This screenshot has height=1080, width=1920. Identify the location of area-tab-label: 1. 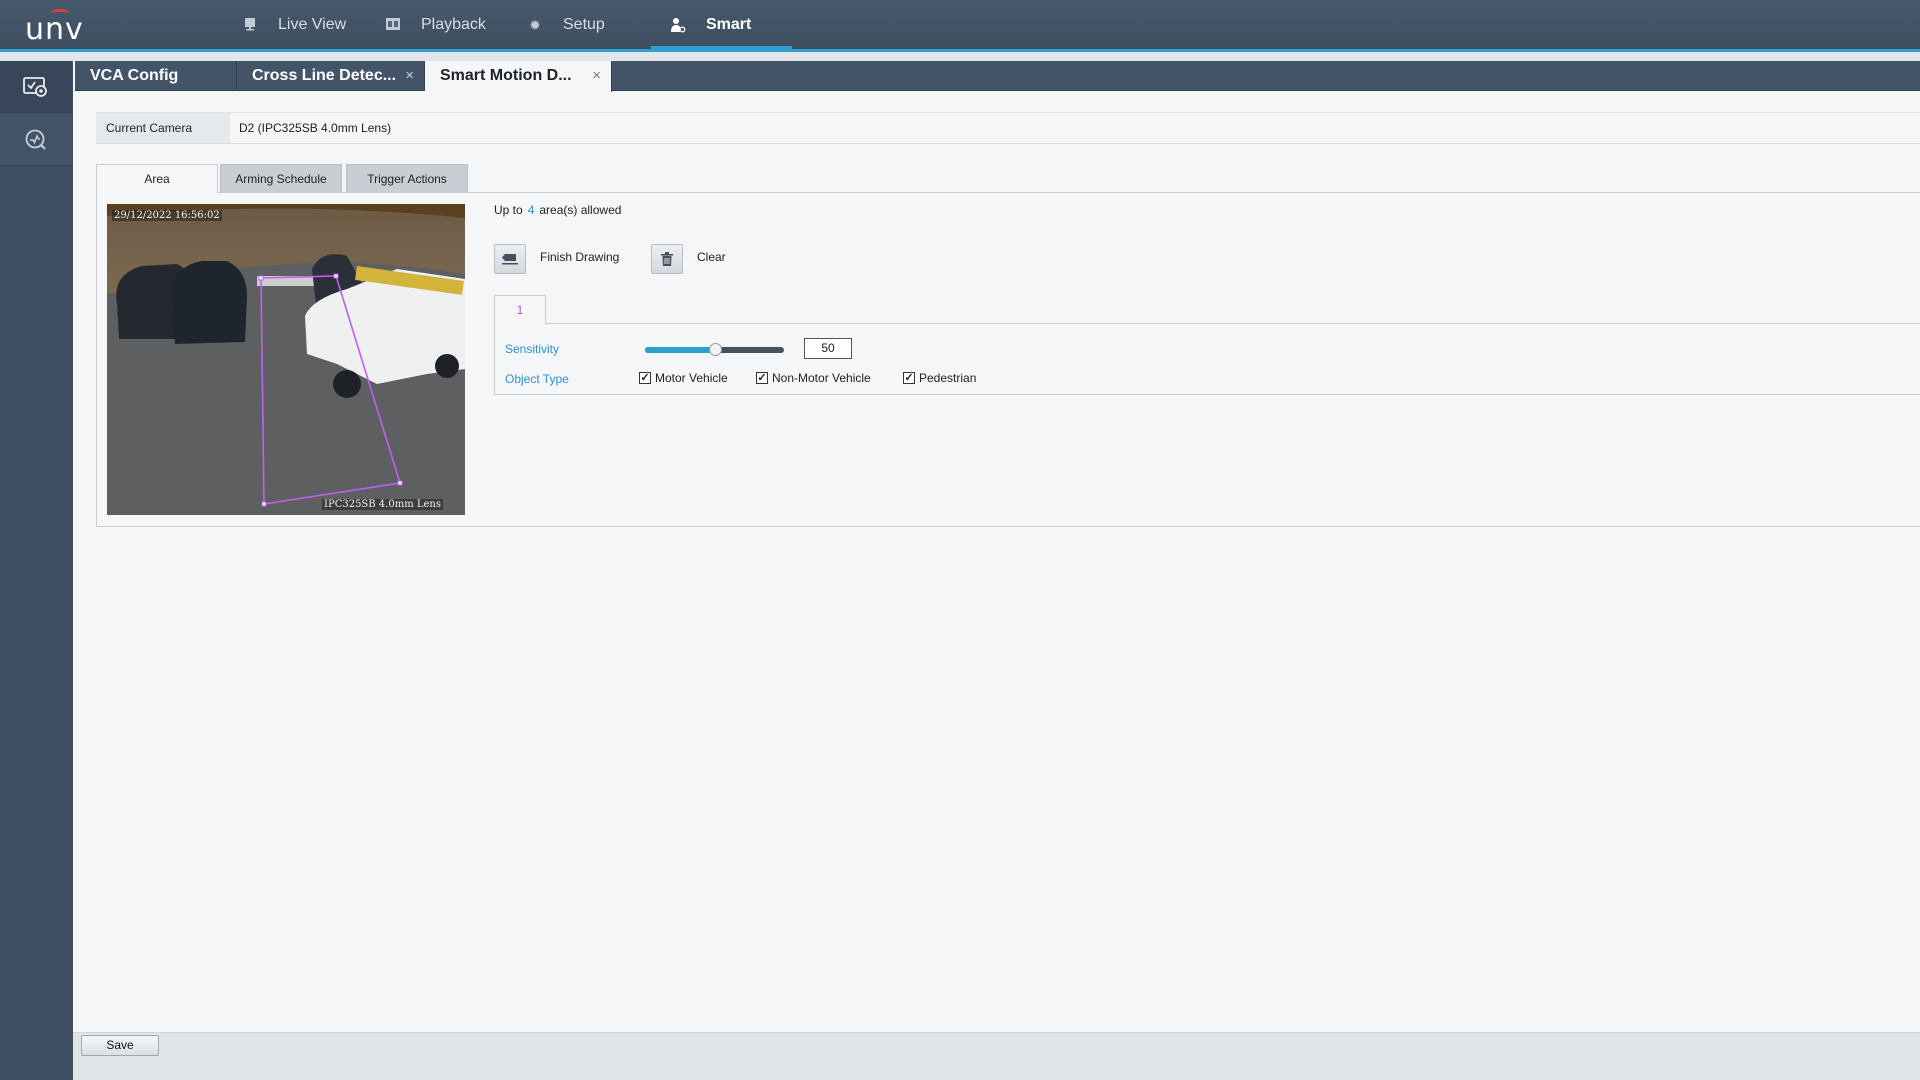
(520, 310).